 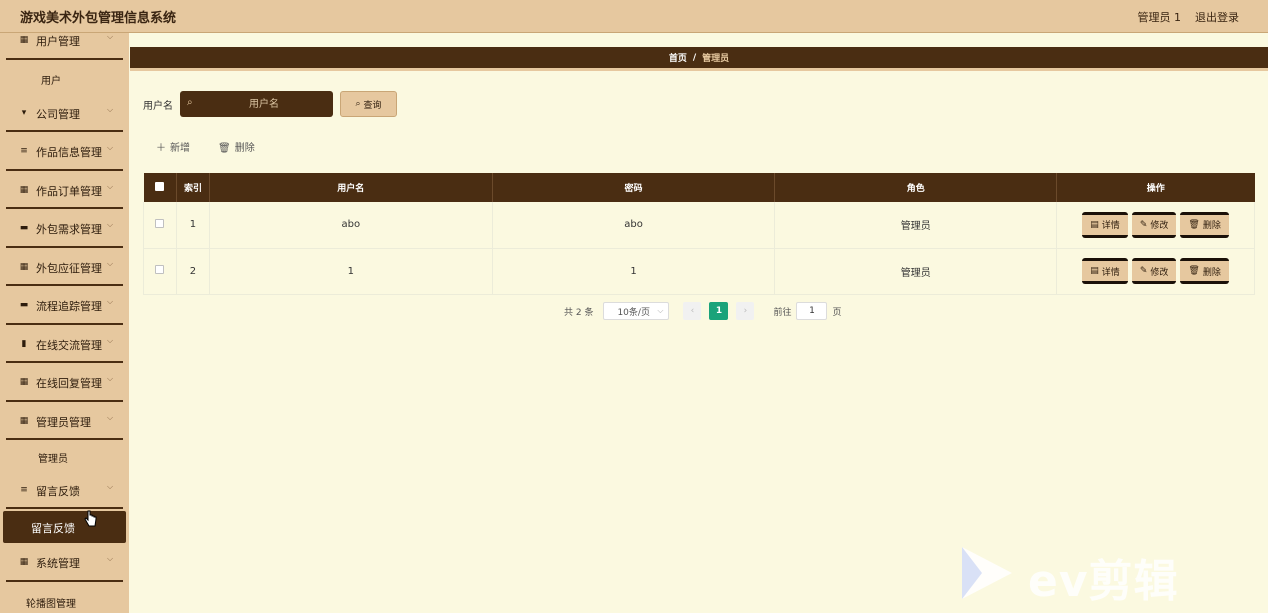 What do you see at coordinates (351, 225) in the screenshot?
I see `cell-username: abo` at bounding box center [351, 225].